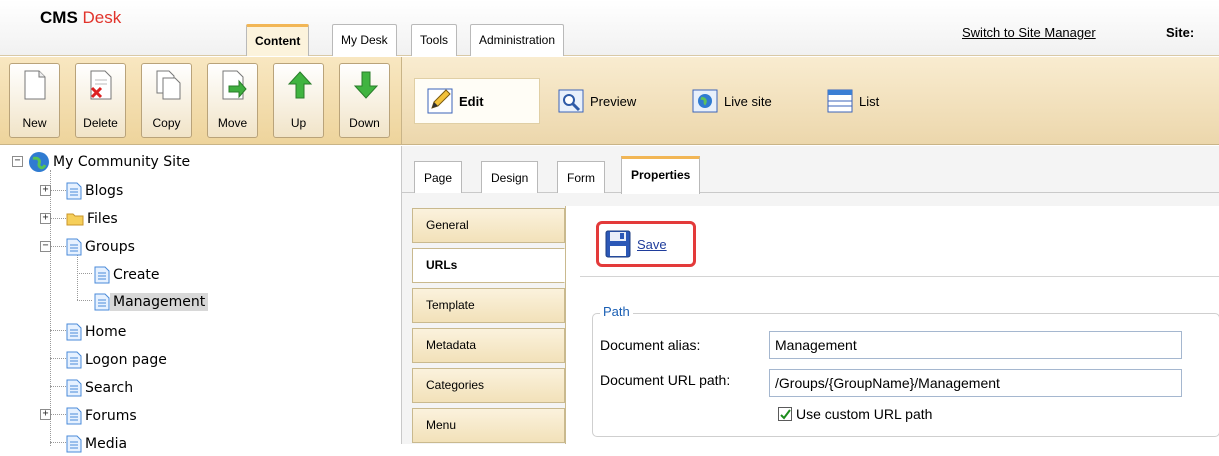 The image size is (1219, 456). What do you see at coordinates (488, 225) in the screenshot?
I see `tab-general: General` at bounding box center [488, 225].